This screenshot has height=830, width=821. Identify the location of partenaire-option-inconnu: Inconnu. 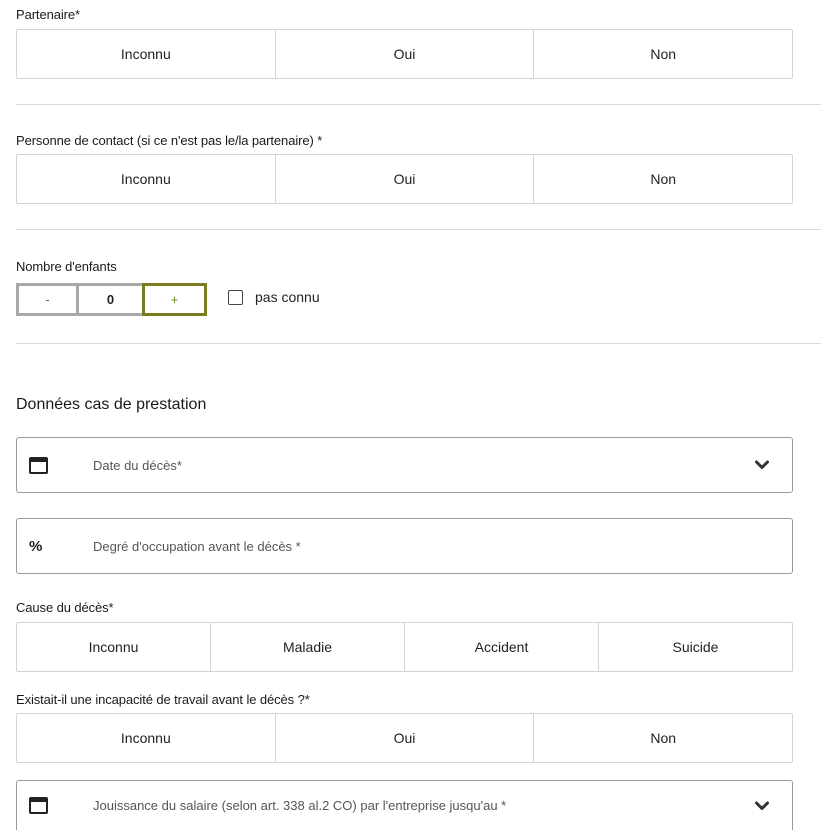
(146, 54).